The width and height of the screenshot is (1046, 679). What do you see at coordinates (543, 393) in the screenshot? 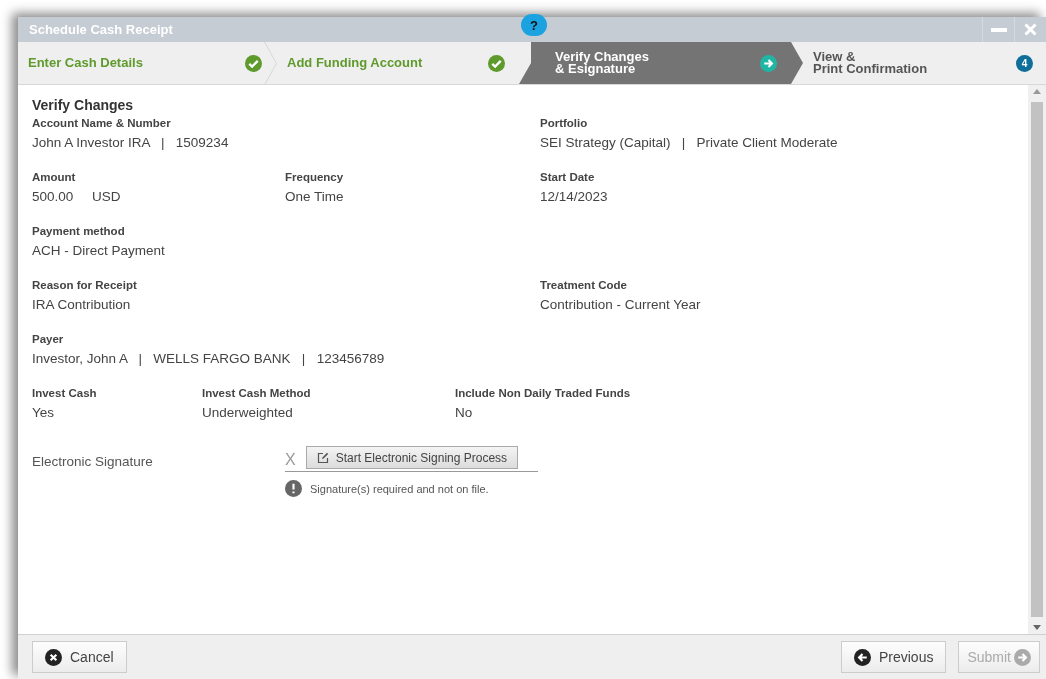
I see `field-label: Include Non Daily Traded Funds` at bounding box center [543, 393].